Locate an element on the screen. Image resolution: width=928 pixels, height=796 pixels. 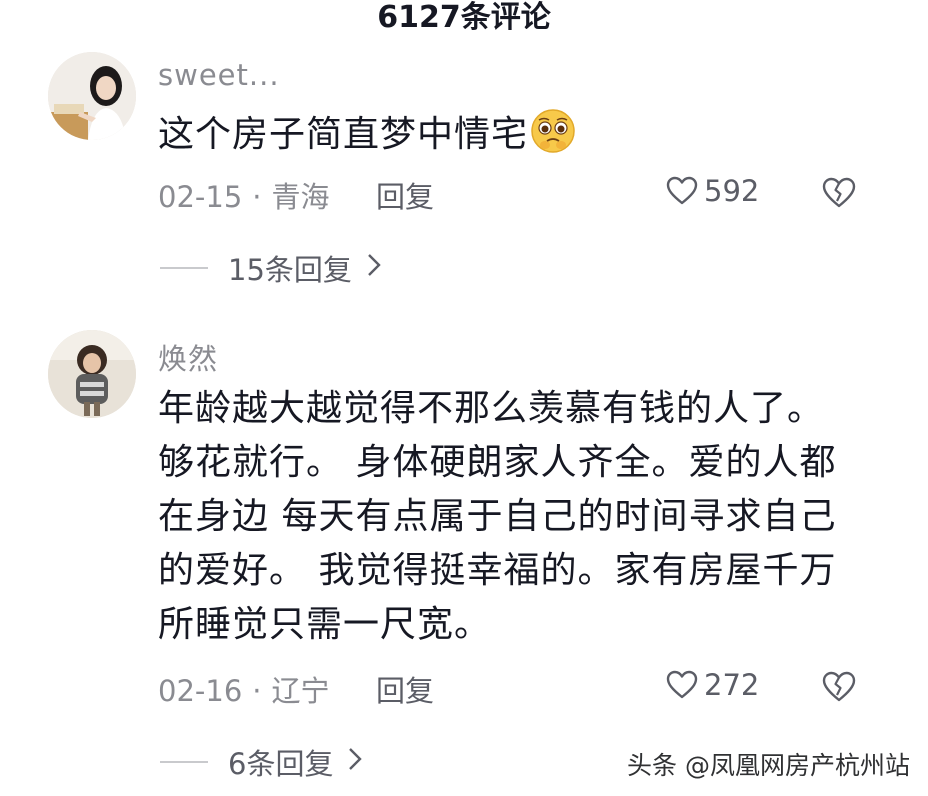
comment-text-body: 这个房子简直梦中情宅 is located at coordinates (343, 134).